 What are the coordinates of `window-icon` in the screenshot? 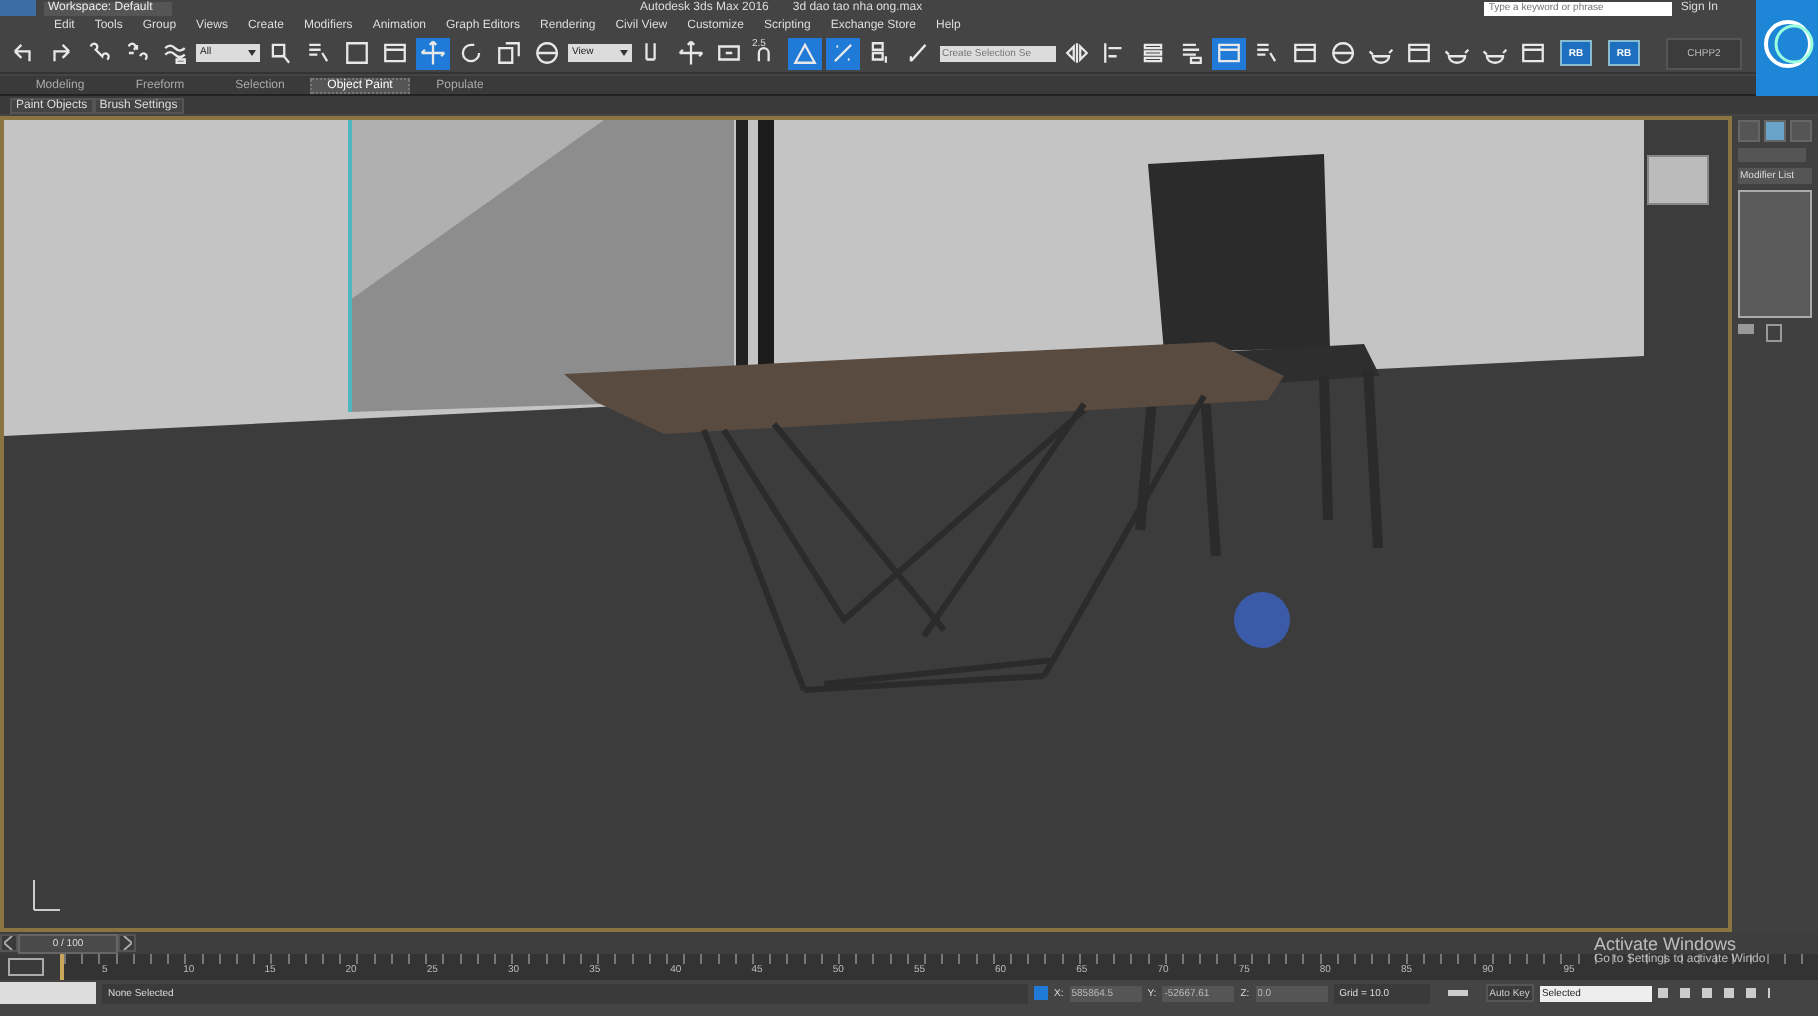 It's located at (1229, 53).